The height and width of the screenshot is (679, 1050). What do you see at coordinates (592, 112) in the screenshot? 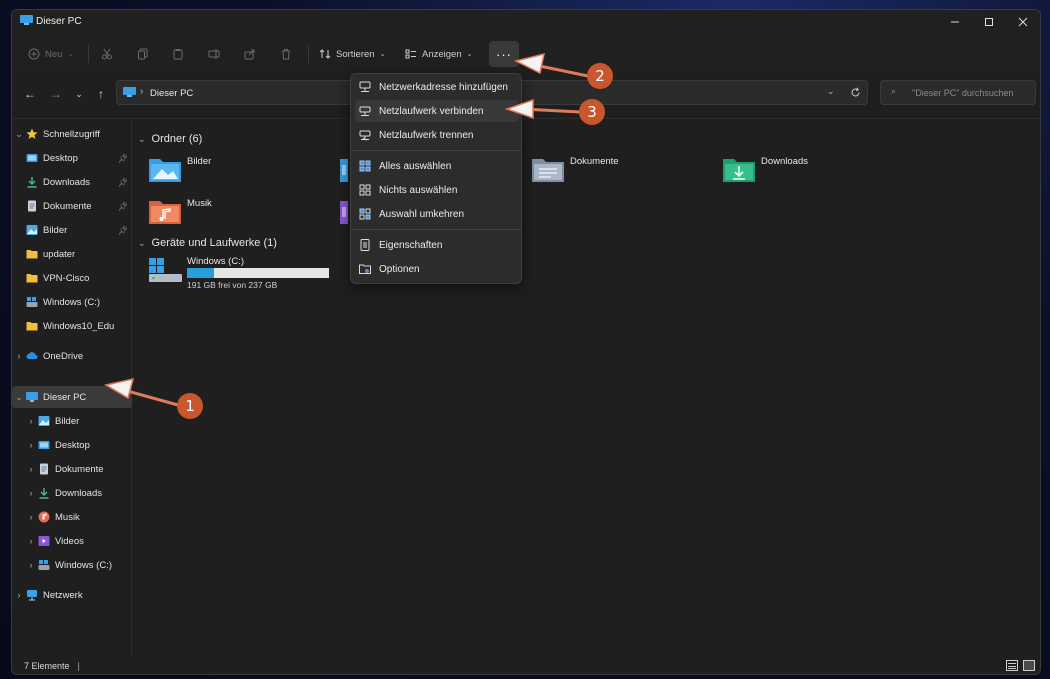
I see `annotation-badge-3: 3` at bounding box center [592, 112].